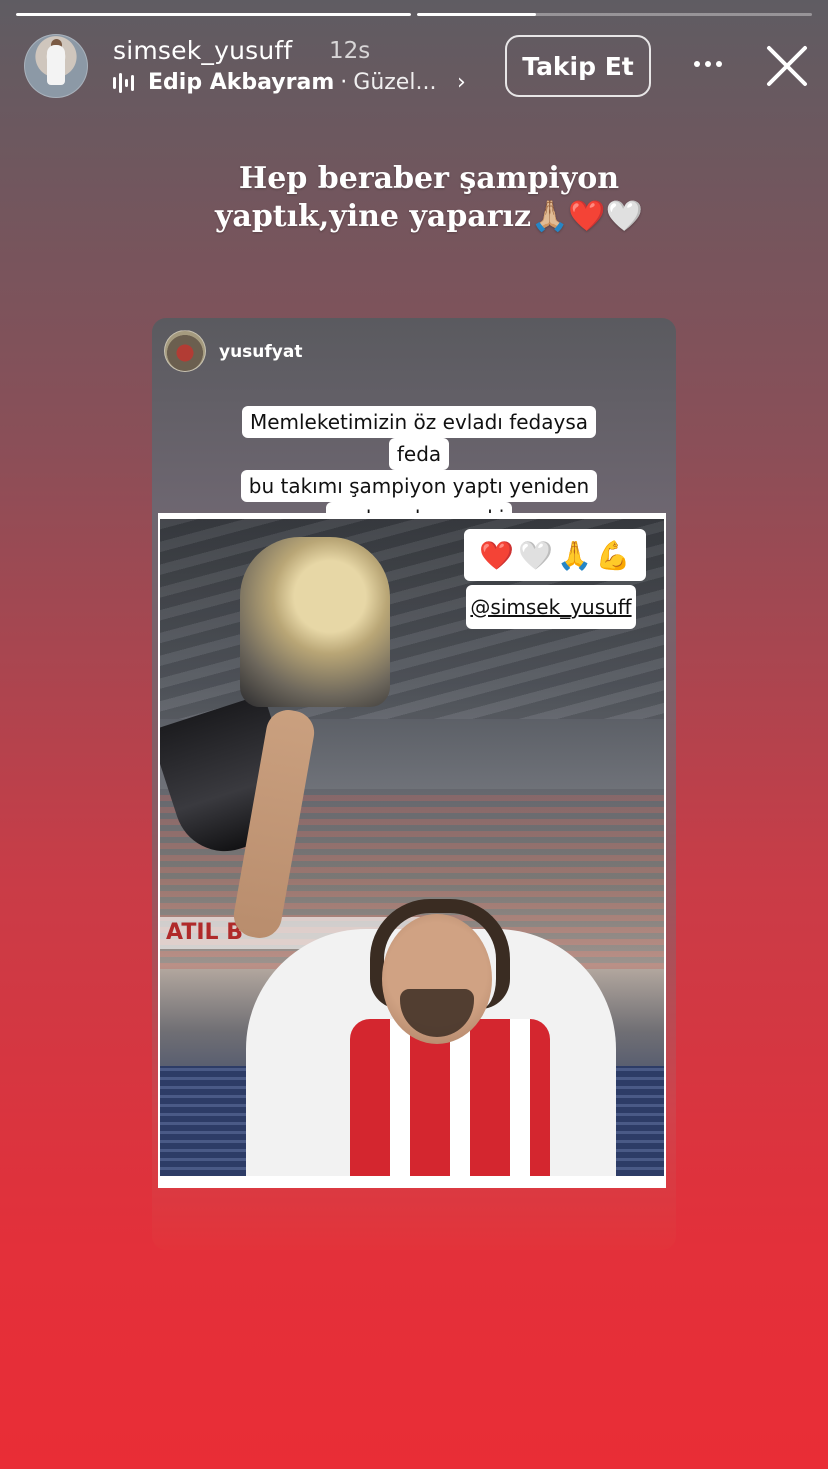 The image size is (828, 1469). Describe the element at coordinates (574, 555) in the screenshot. I see `pray-emoji: 🙏` at that location.